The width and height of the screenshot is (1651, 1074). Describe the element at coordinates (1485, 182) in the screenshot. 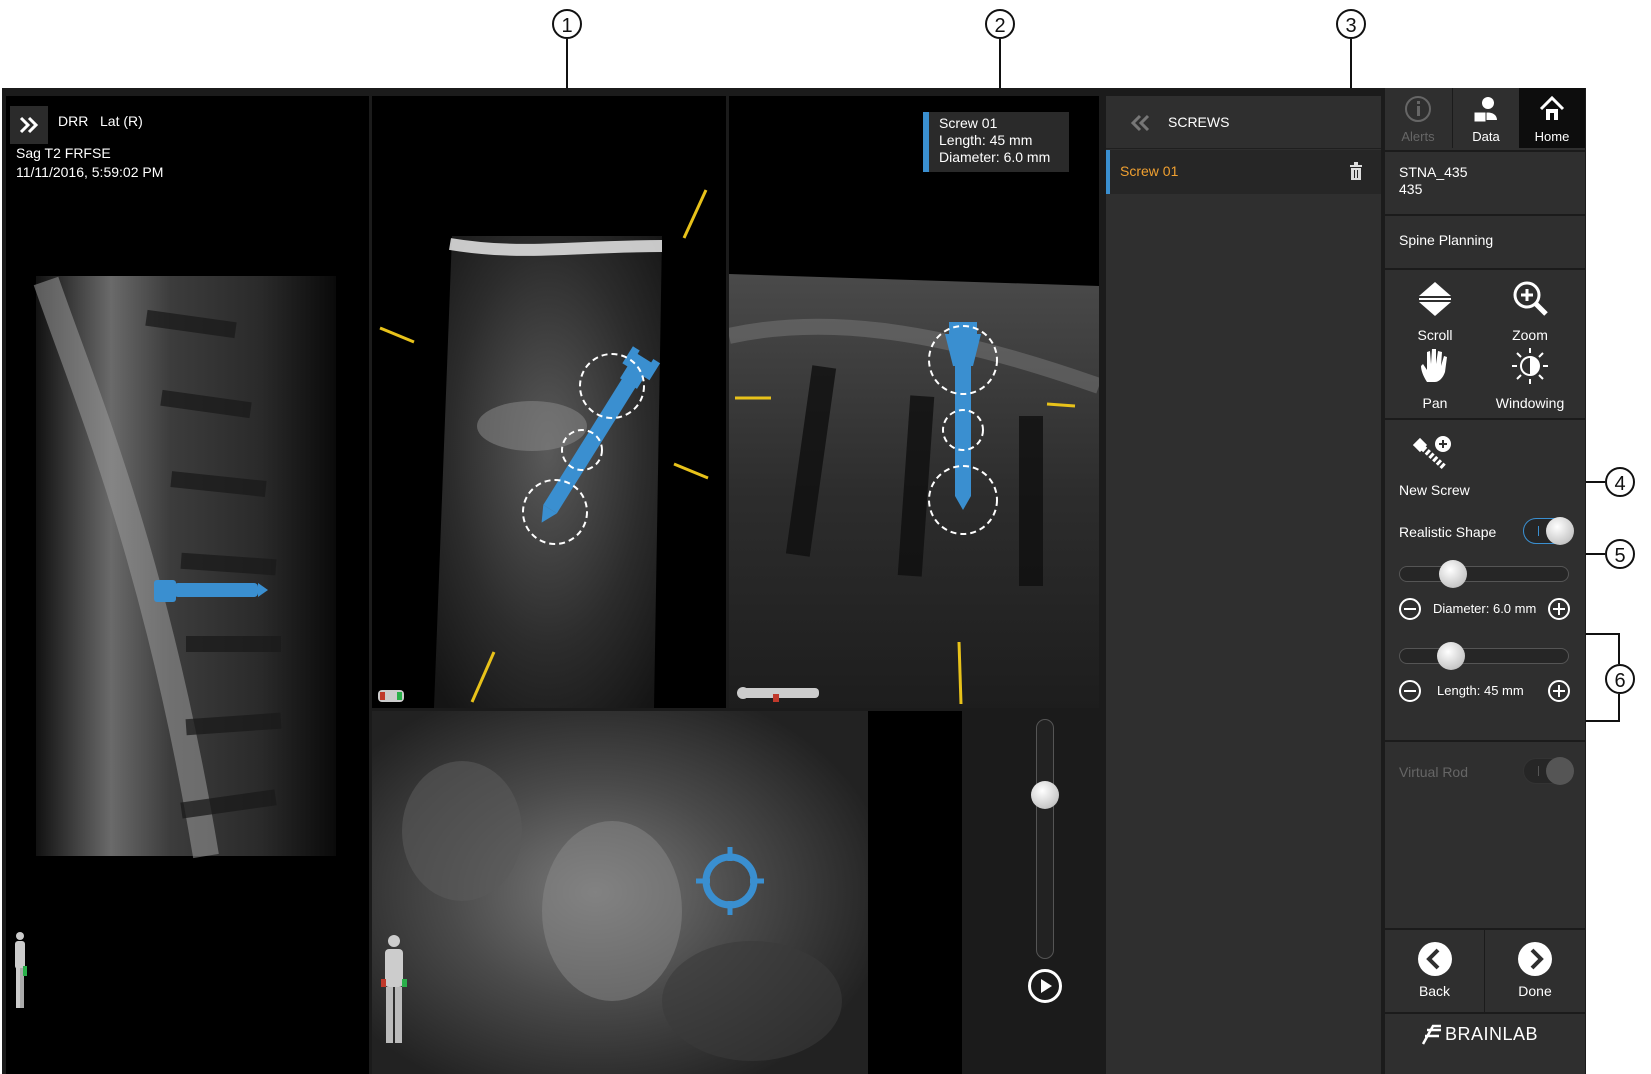

I see `patient-info: STNA_435 435` at that location.